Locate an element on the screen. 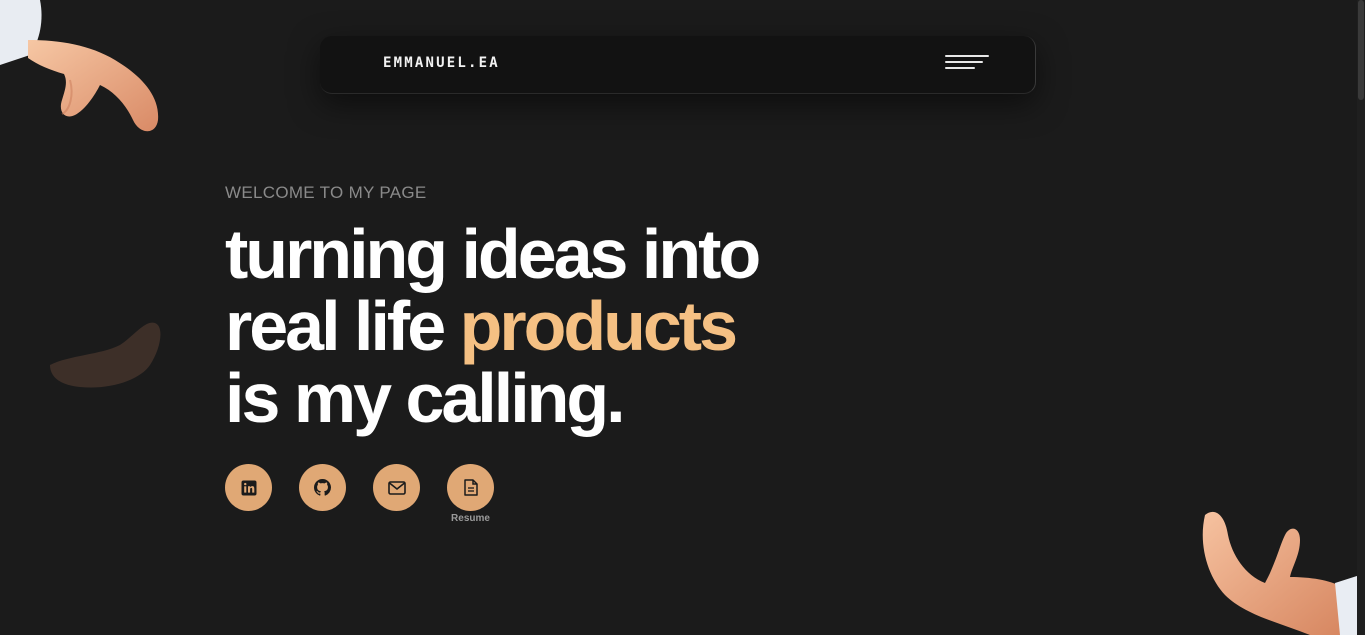 The width and height of the screenshot is (1365, 635). headline-accent-word: products is located at coordinates (598, 326).